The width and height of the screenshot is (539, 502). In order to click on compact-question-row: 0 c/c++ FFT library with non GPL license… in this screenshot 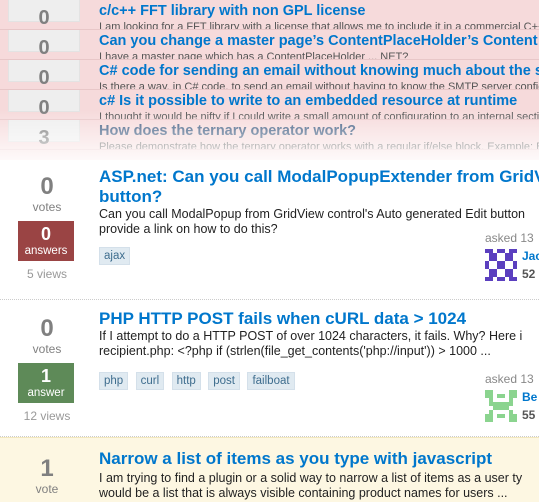, I will do `click(269, 15)`.